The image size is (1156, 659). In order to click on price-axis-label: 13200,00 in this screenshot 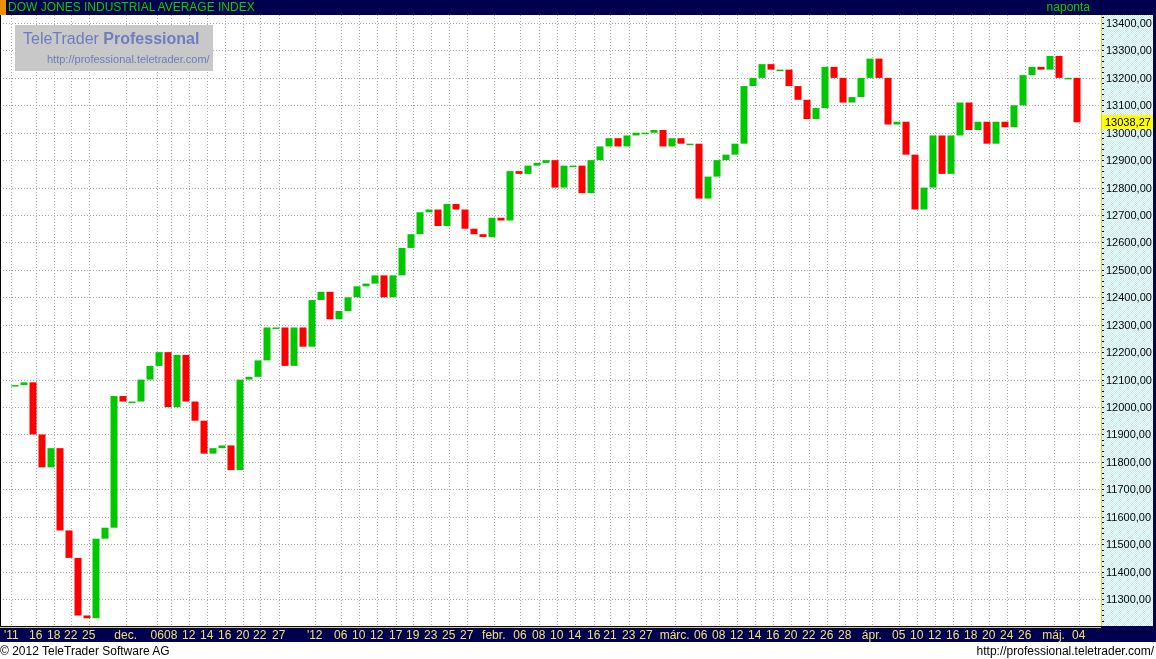, I will do `click(1129, 77)`.